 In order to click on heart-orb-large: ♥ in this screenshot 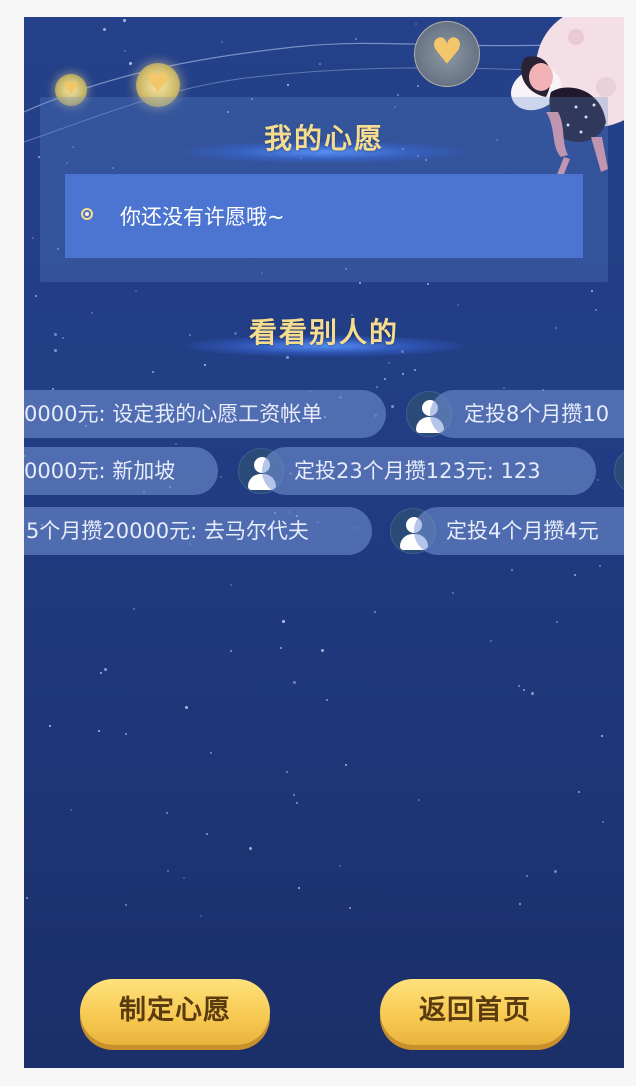, I will do `click(447, 54)`.